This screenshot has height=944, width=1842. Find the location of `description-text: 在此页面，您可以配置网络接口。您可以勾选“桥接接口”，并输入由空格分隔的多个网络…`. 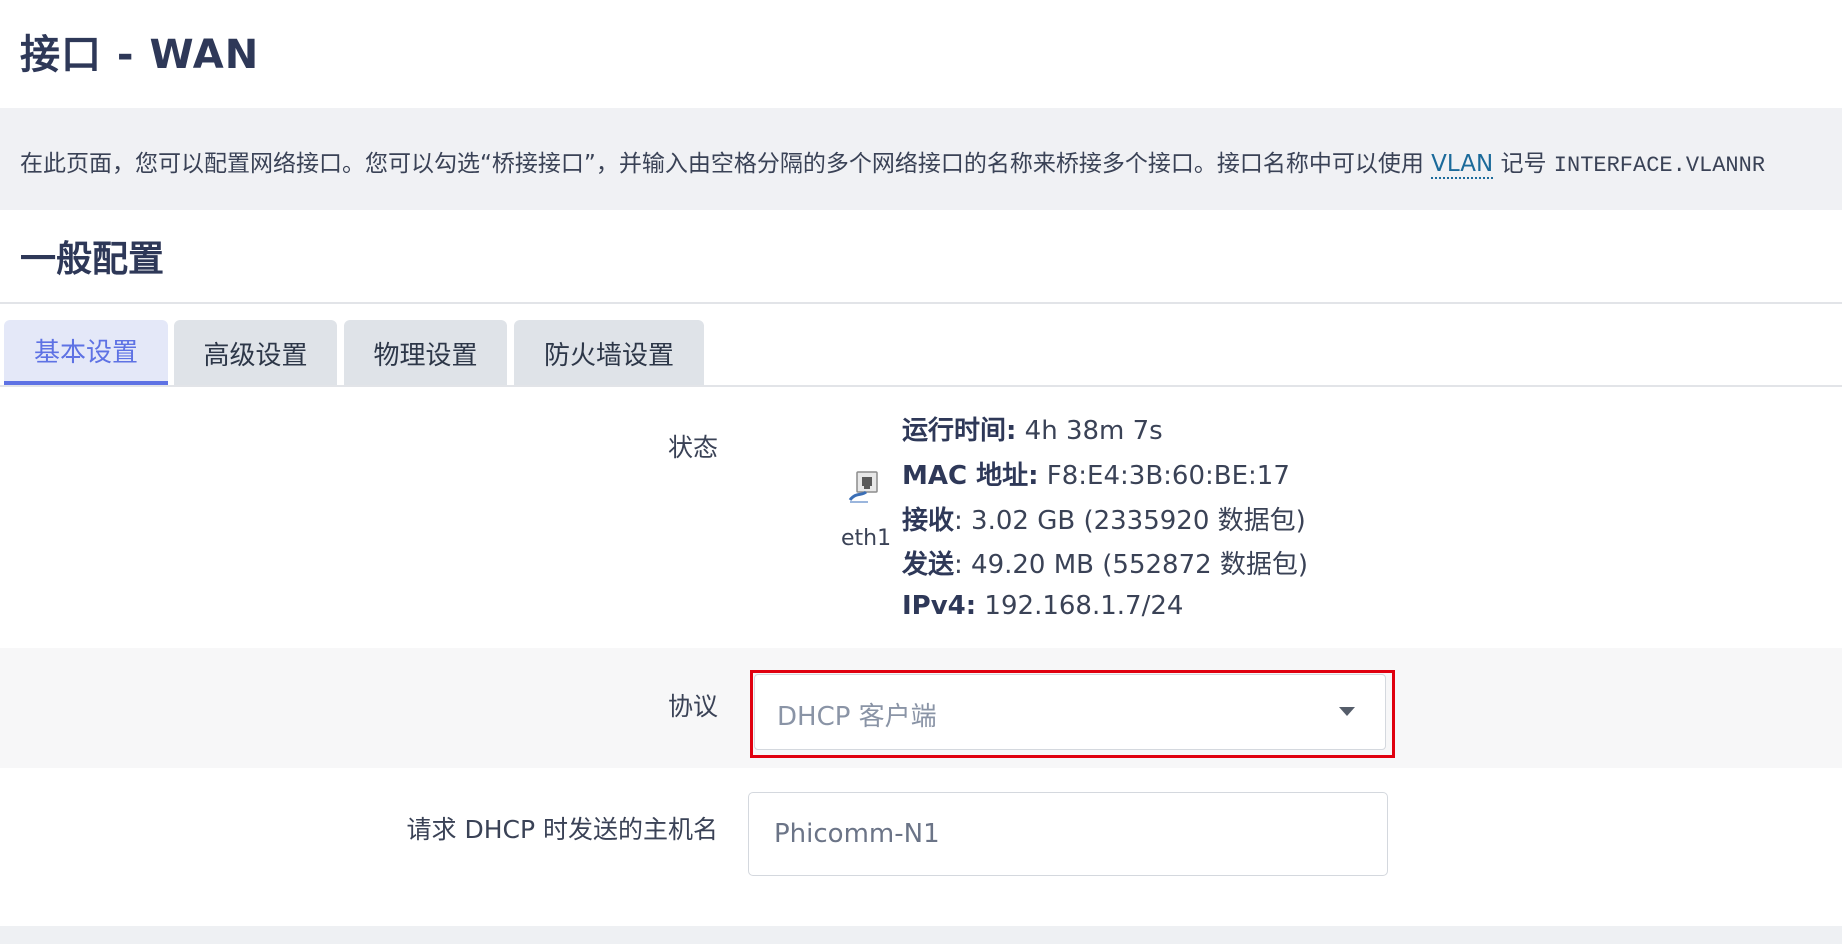

description-text: 在此页面，您可以配置网络接口。您可以勾选“桥接接口”，并输入由空格分隔的多个网络… is located at coordinates (726, 164).